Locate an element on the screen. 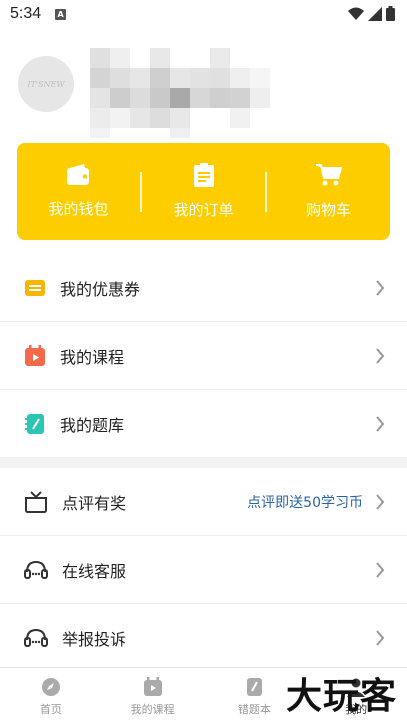 The image size is (407, 725). menu-item-report-complaint: 举报投诉 is located at coordinates (203, 638).